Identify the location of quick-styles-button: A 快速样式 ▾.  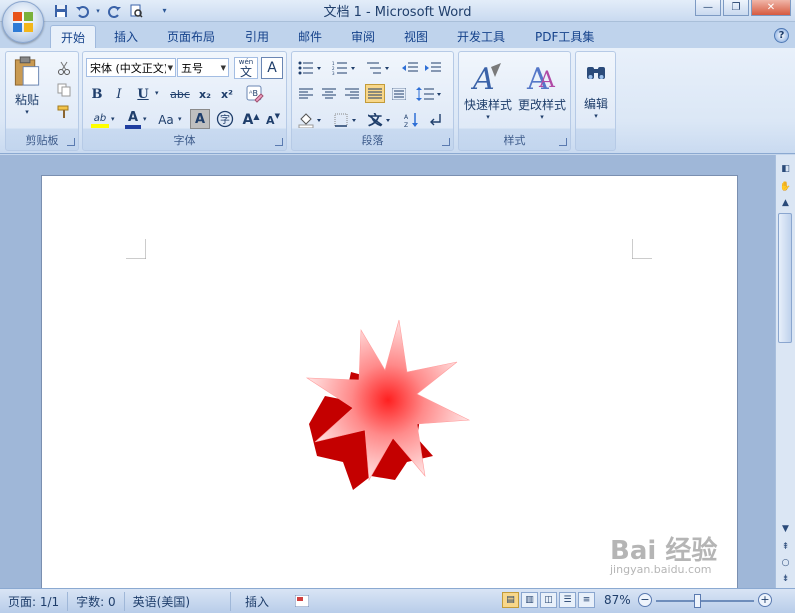
(488, 91).